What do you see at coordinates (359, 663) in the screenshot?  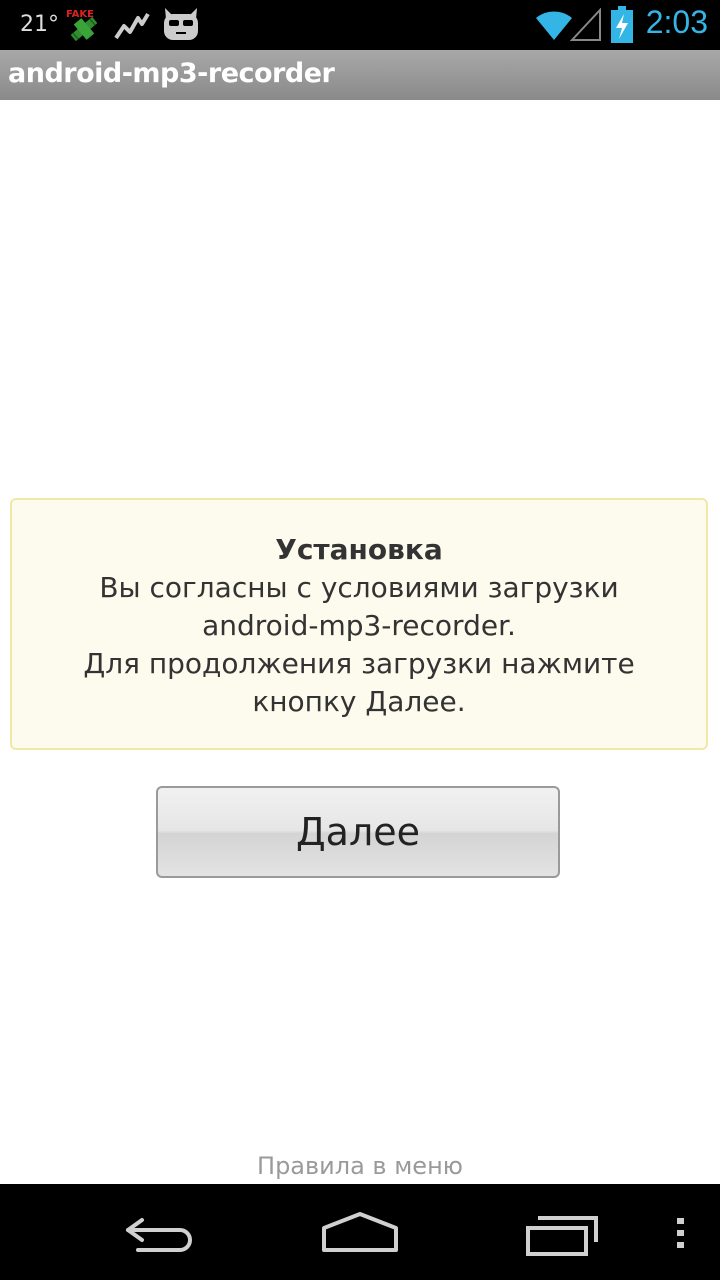 I see `message-line: Для продолжения загрузки нажмите` at bounding box center [359, 663].